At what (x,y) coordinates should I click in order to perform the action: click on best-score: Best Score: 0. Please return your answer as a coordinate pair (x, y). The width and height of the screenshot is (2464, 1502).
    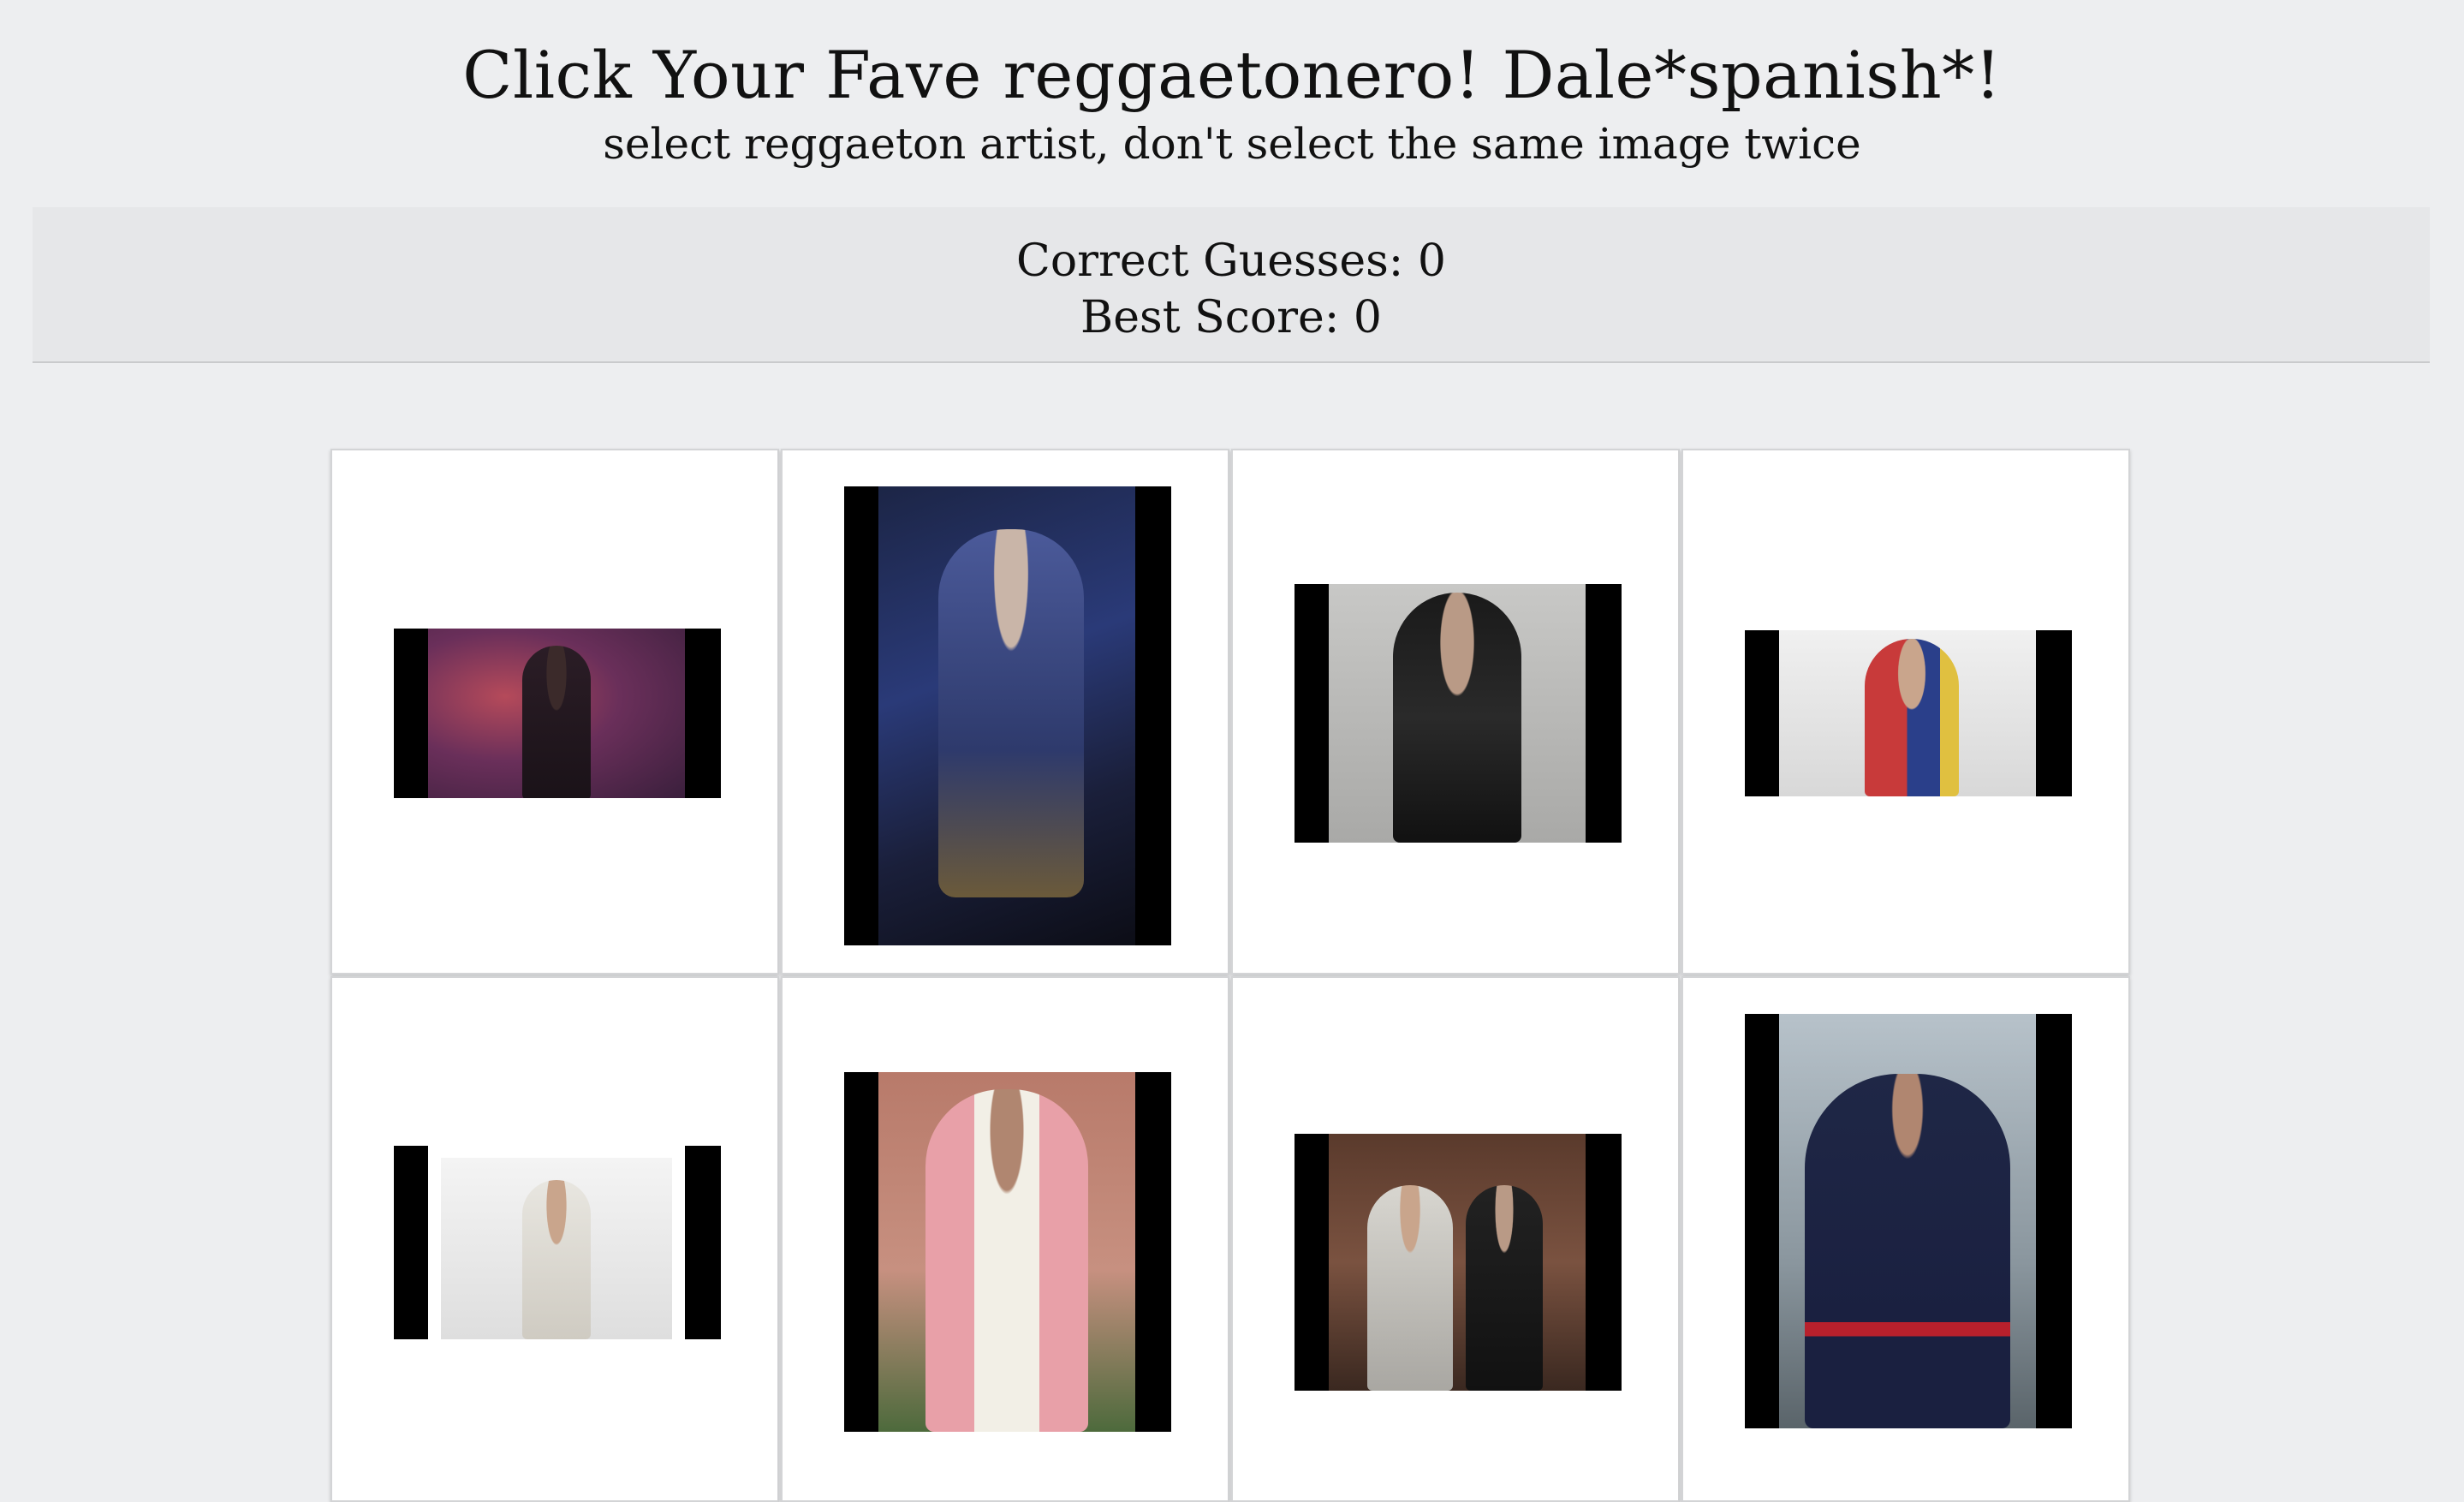
    Looking at the image, I should click on (1231, 318).